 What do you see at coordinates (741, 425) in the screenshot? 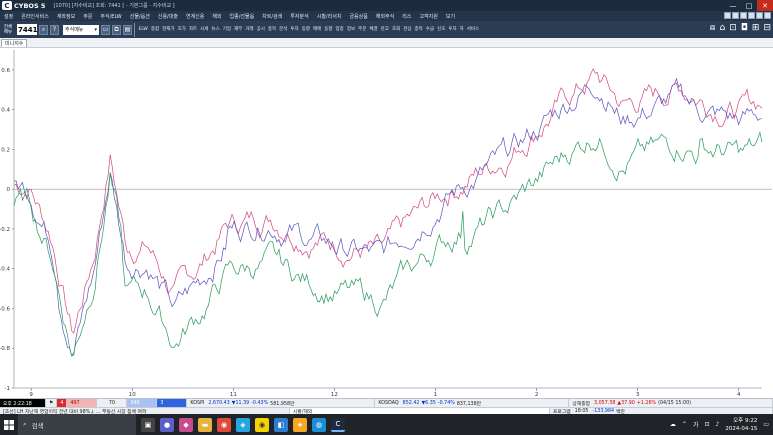
I see `clock: 오후 9:22 2024-04-15` at bounding box center [741, 425].